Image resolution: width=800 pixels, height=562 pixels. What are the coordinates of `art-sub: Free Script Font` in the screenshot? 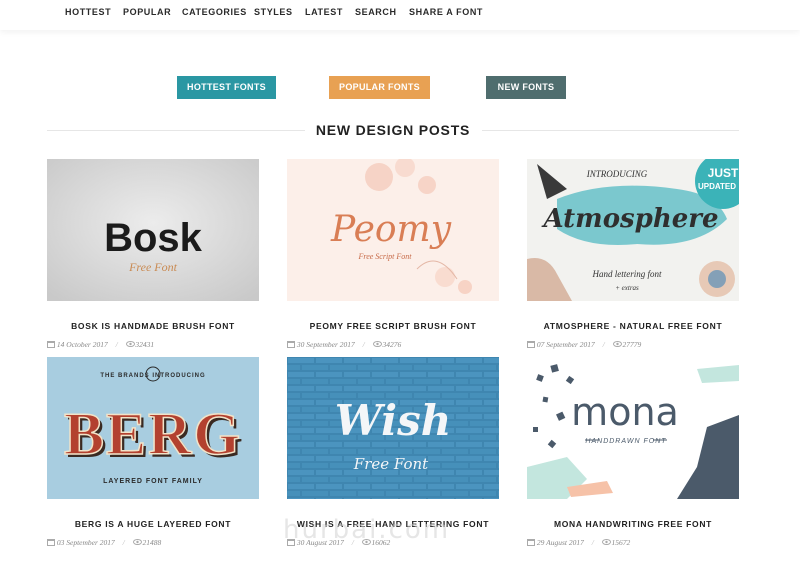 It's located at (384, 256).